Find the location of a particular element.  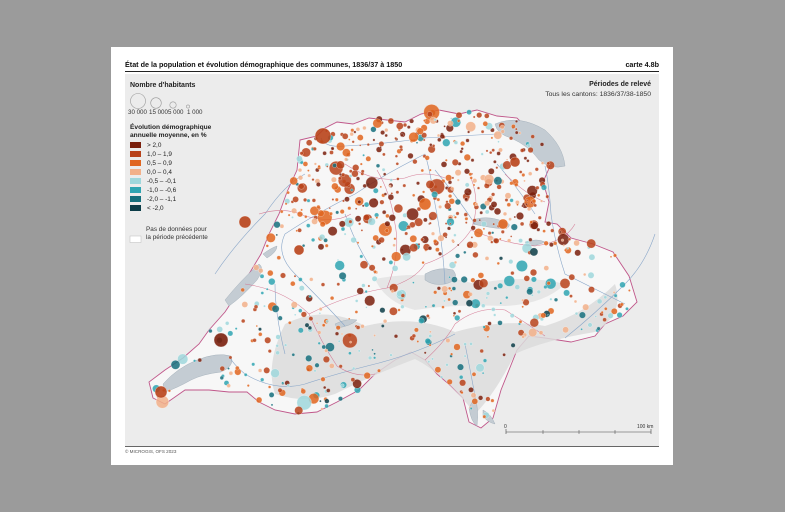

scale-label-end: 100 km is located at coordinates (645, 427).